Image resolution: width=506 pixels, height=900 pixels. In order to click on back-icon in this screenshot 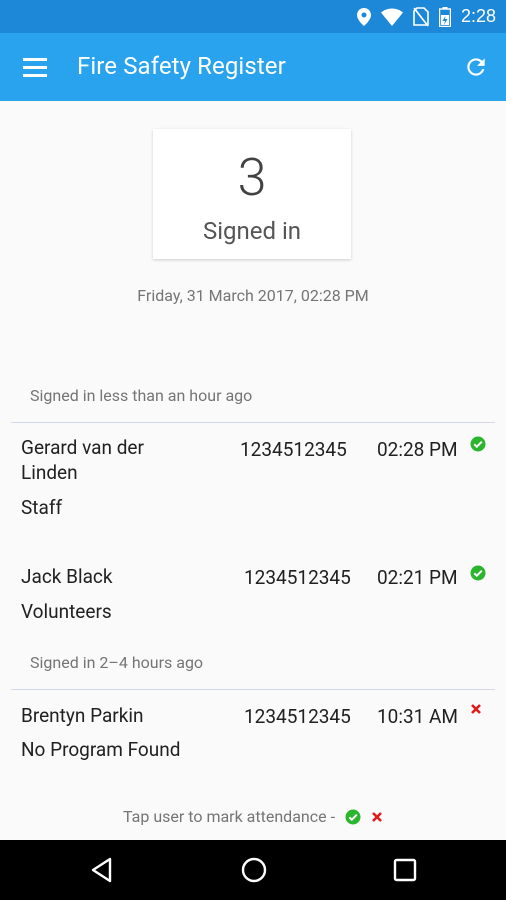, I will do `click(101, 870)`.